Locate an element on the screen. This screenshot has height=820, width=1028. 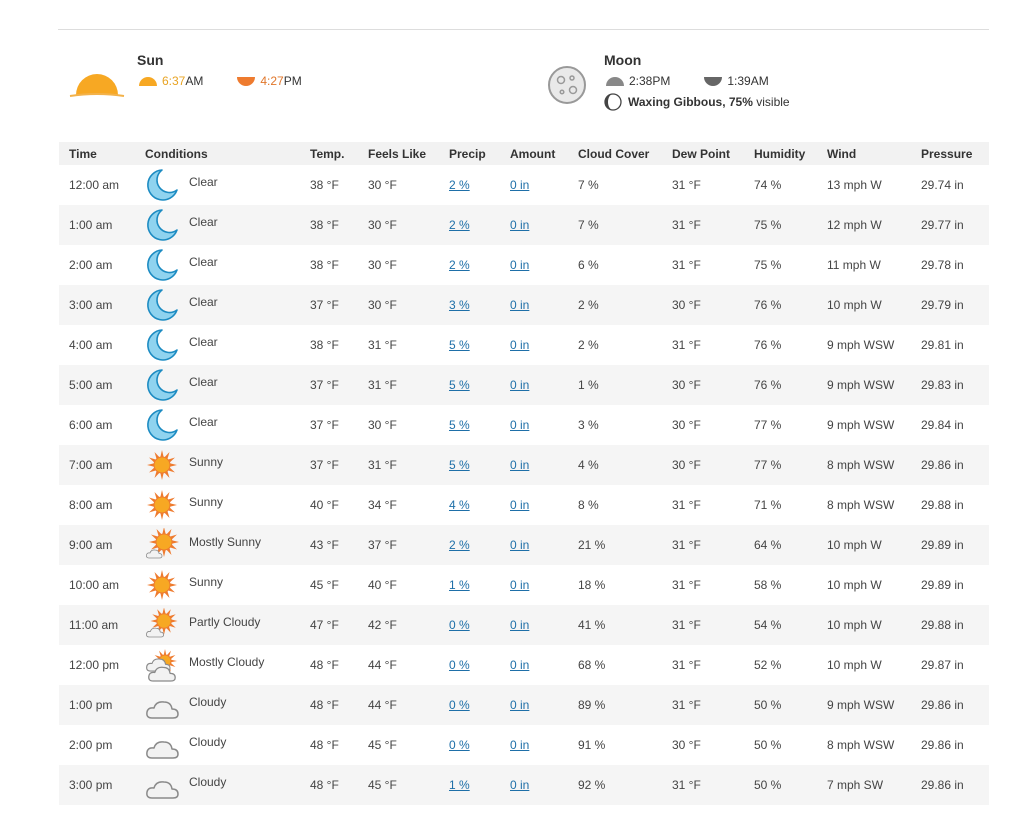
header-cloud-cover: Cloud Cover is located at coordinates (614, 153).